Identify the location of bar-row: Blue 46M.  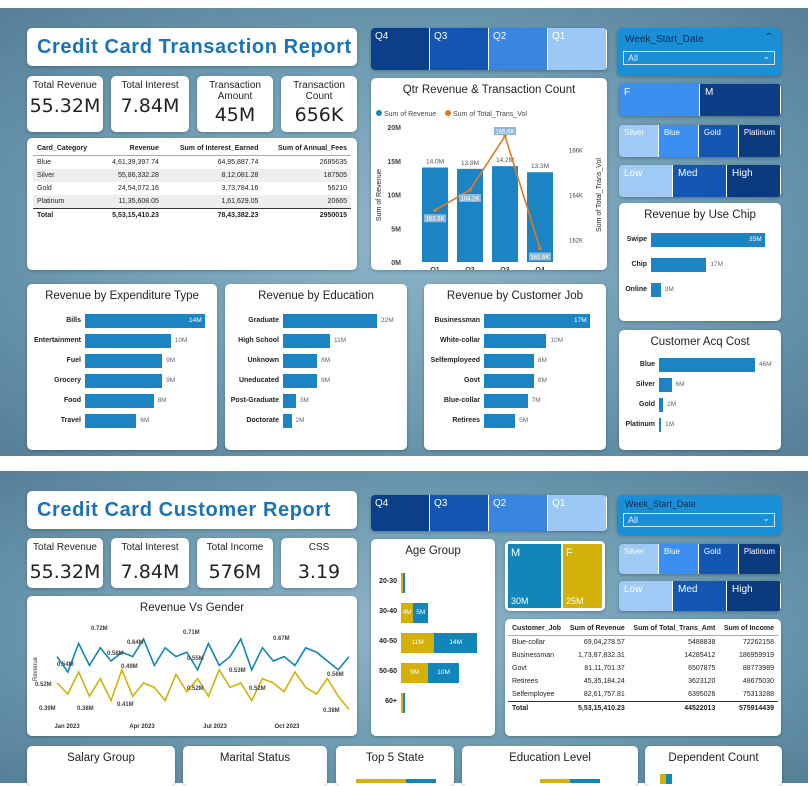
(700, 365).